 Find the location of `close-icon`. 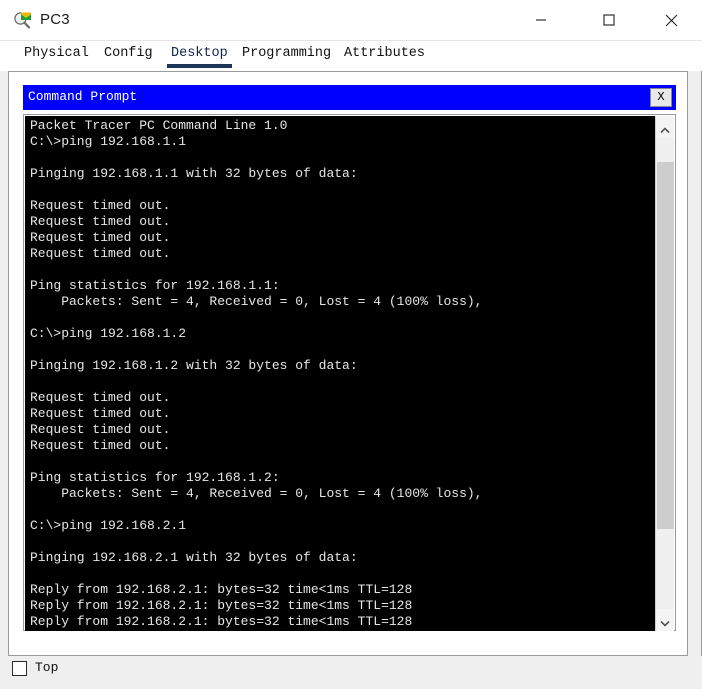

close-icon is located at coordinates (671, 20).